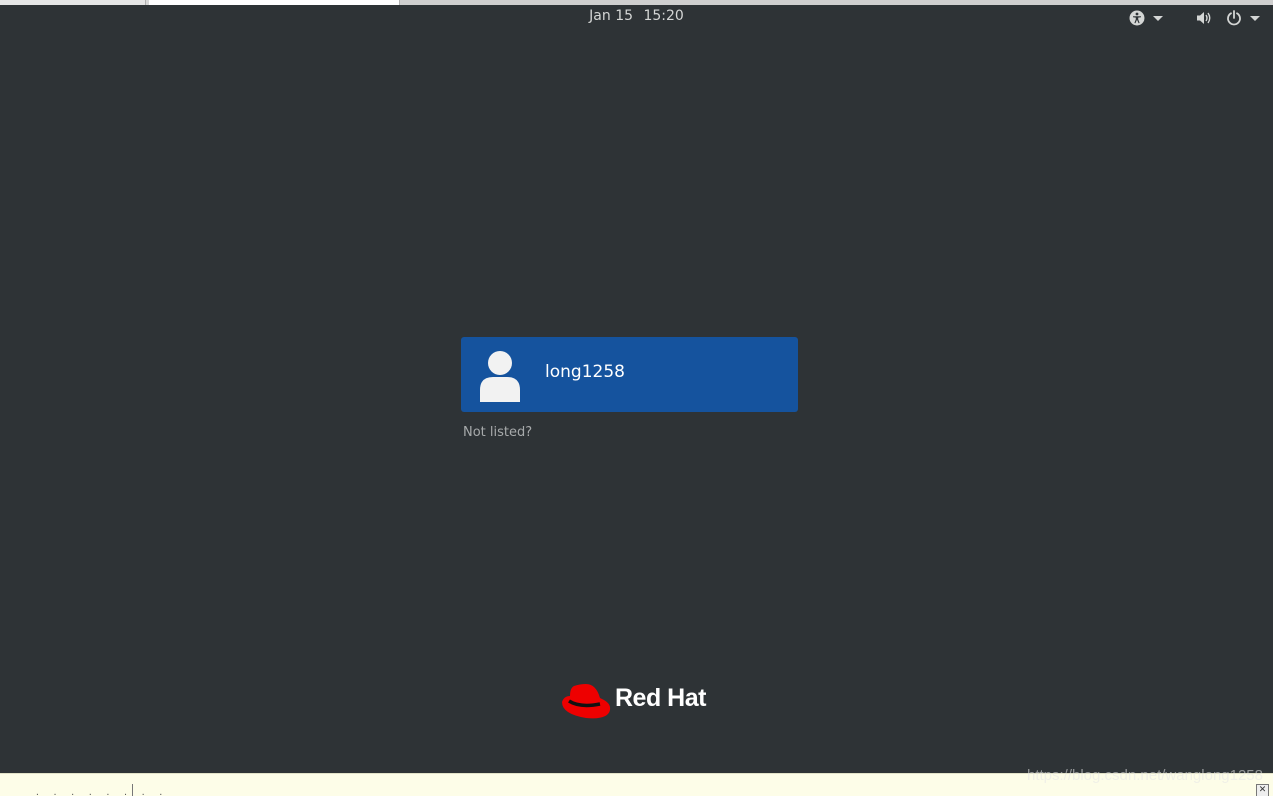 This screenshot has height=796, width=1273. Describe the element at coordinates (1234, 18) in the screenshot. I see `power-icon` at that location.